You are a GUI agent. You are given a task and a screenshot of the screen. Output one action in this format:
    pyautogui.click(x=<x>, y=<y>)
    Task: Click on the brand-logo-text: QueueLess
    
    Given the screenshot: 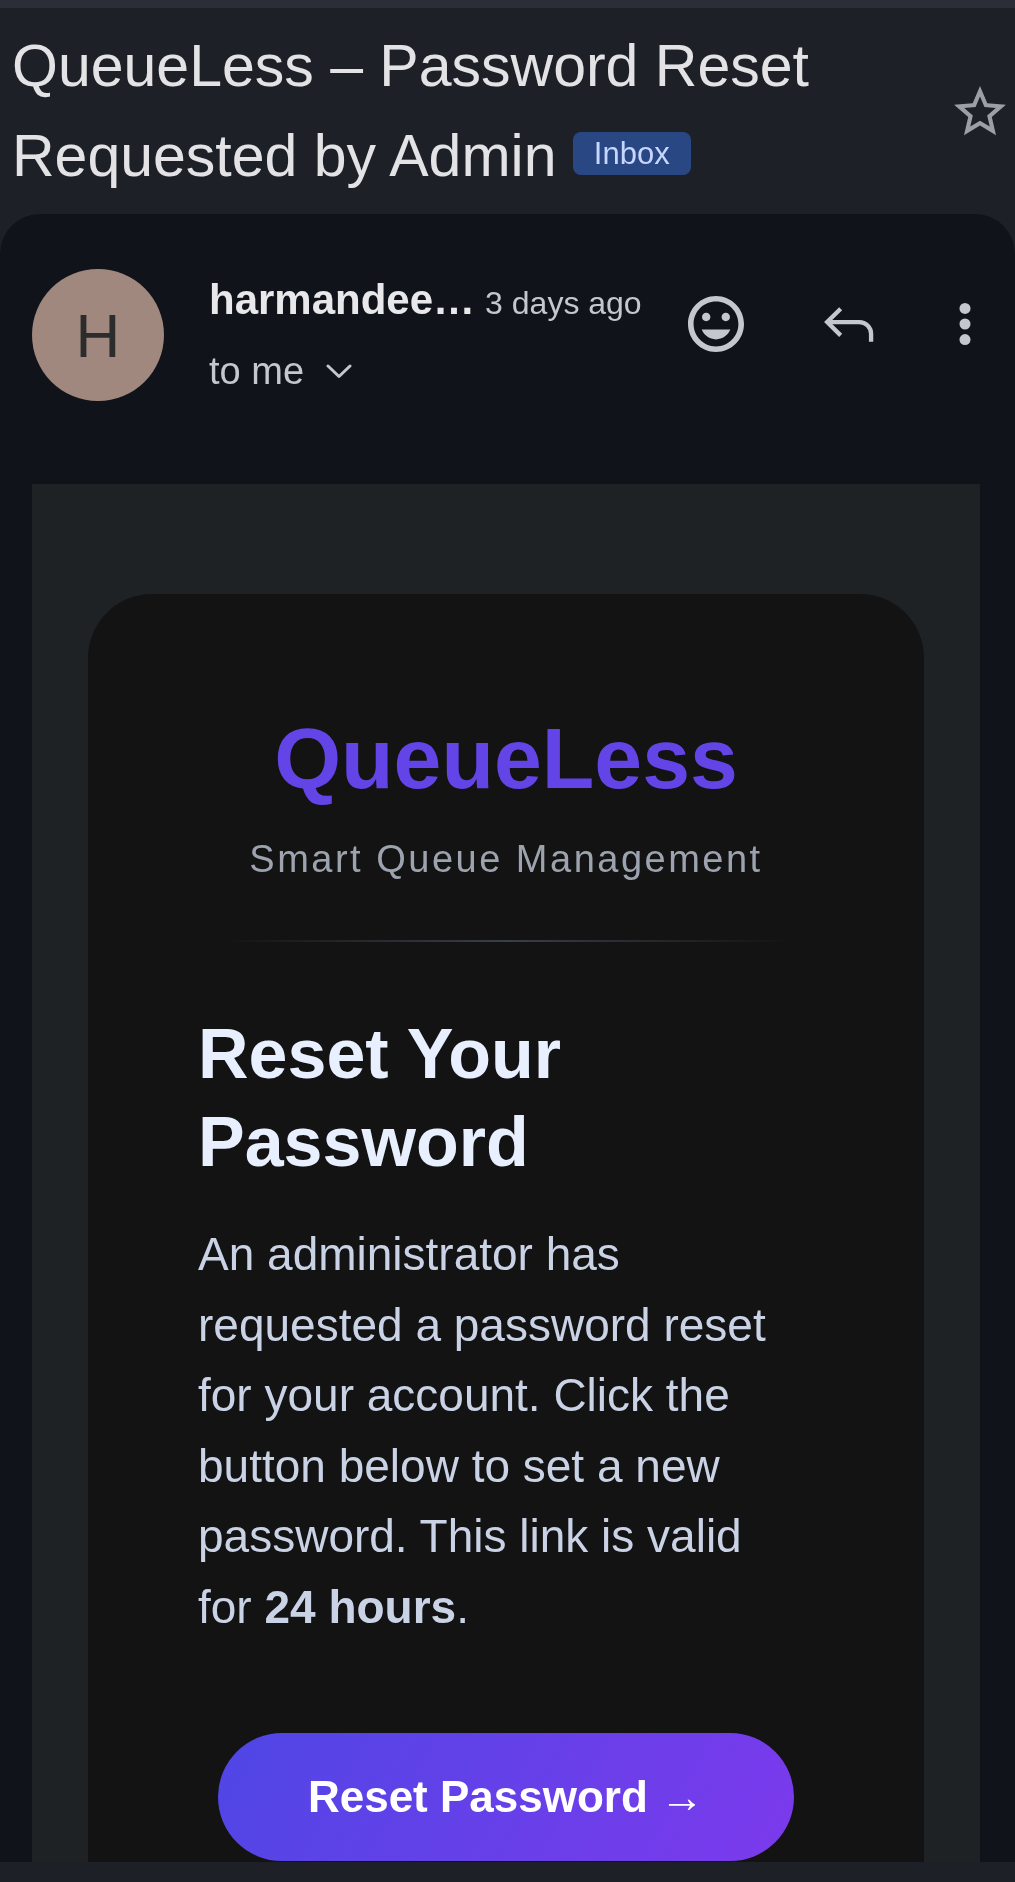 What is the action you would take?
    pyautogui.click(x=506, y=758)
    